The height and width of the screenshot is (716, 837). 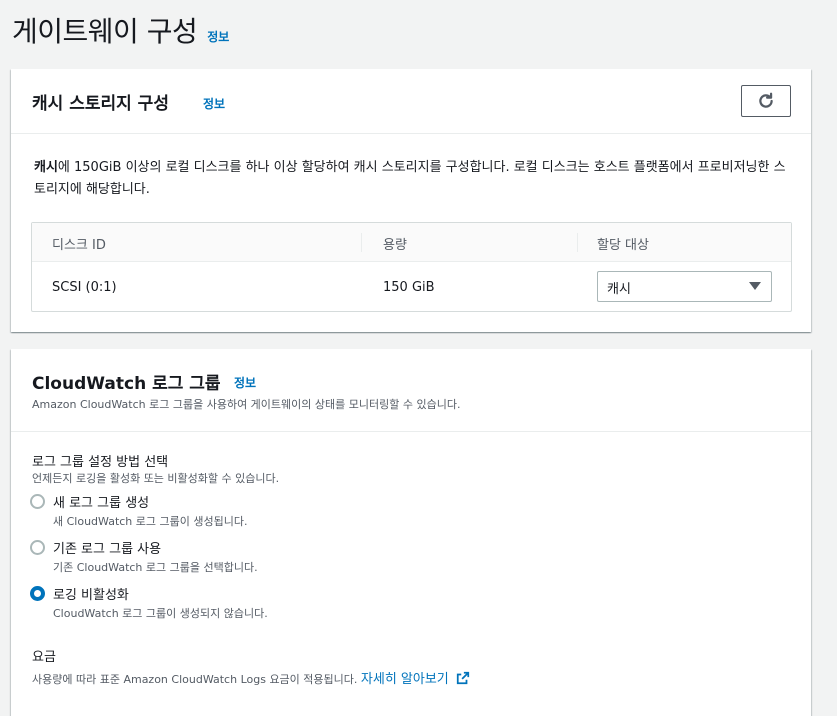 I want to click on disk-table: 디스크 ID 용량 할당 대상 SCSI (0:1) 150 GiB 캐시, so click(x=411, y=267).